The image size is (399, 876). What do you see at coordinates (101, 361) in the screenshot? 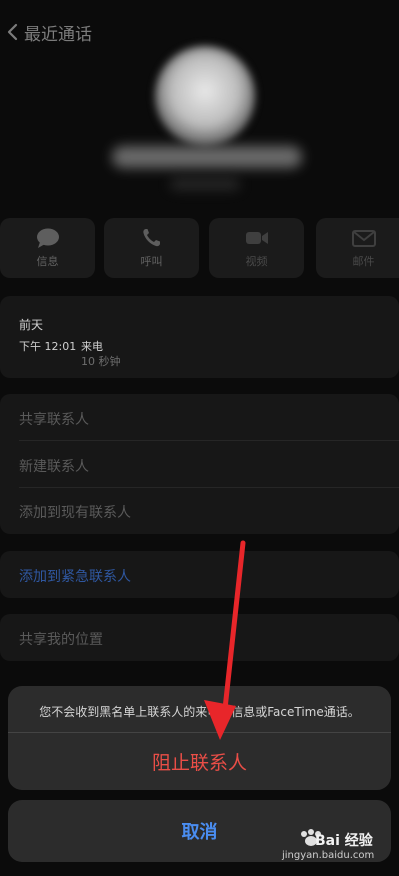
I see `call-duration: 10 秒钟` at bounding box center [101, 361].